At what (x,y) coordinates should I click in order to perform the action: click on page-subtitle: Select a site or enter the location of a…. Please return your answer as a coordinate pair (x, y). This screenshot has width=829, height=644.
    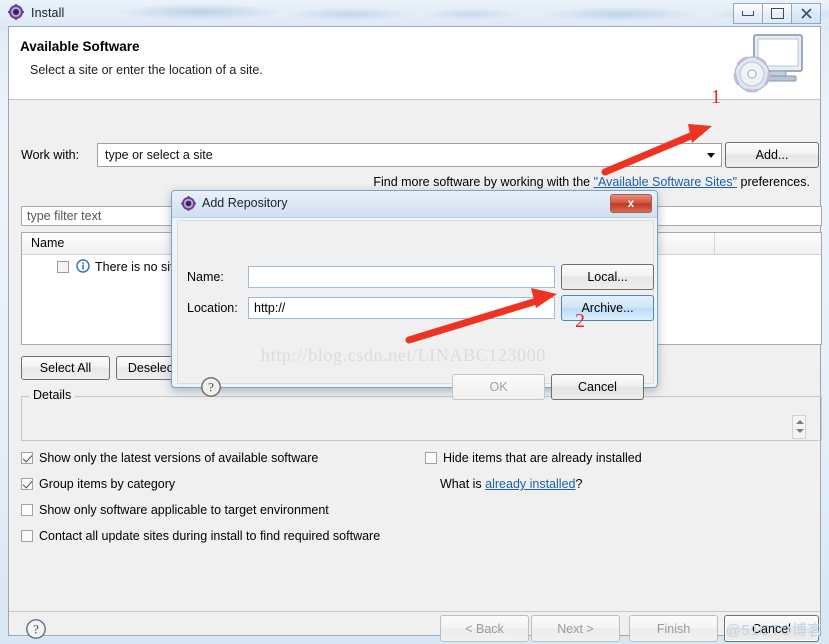
    Looking at the image, I should click on (146, 70).